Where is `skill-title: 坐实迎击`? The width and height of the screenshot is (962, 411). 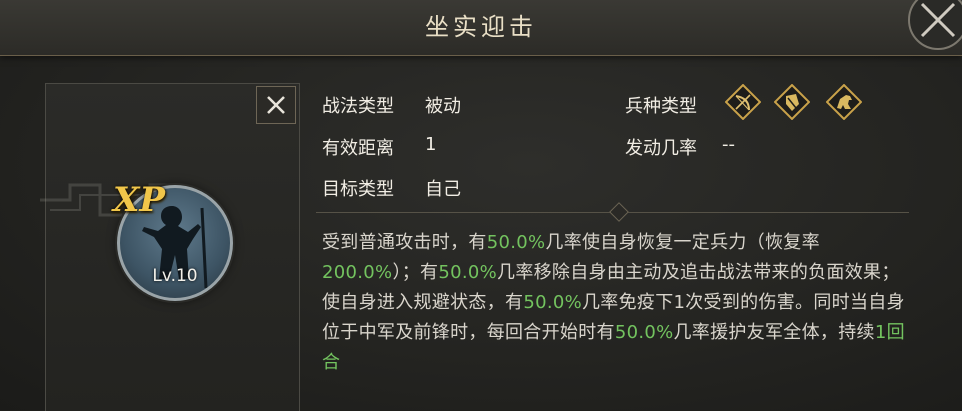
skill-title: 坐实迎击 is located at coordinates (481, 27).